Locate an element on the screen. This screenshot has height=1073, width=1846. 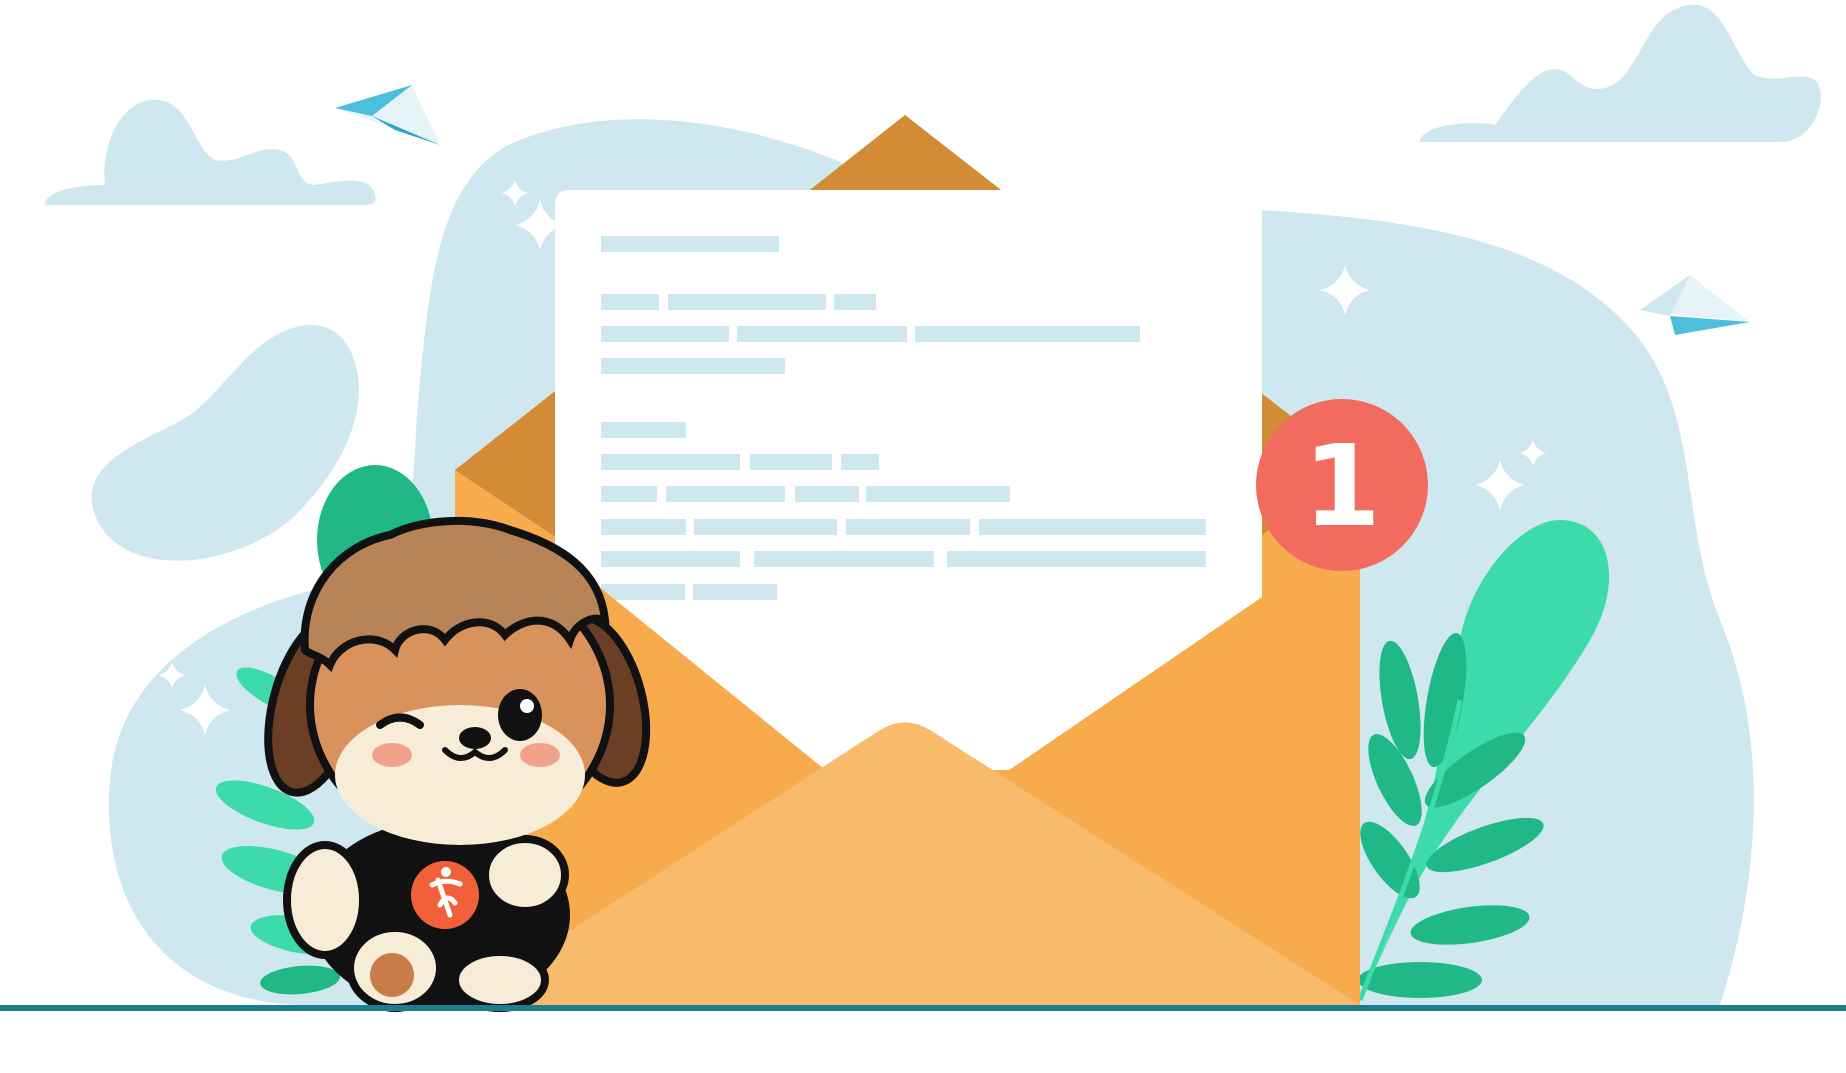
notification-badge-icon: 1 is located at coordinates (1342, 485).